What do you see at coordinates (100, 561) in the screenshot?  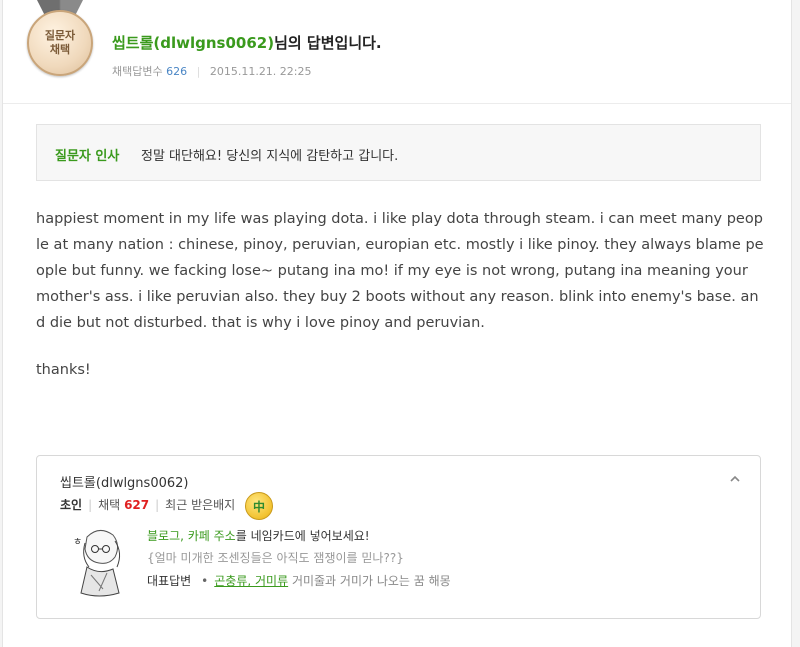 I see `avatar: ㅎ` at bounding box center [100, 561].